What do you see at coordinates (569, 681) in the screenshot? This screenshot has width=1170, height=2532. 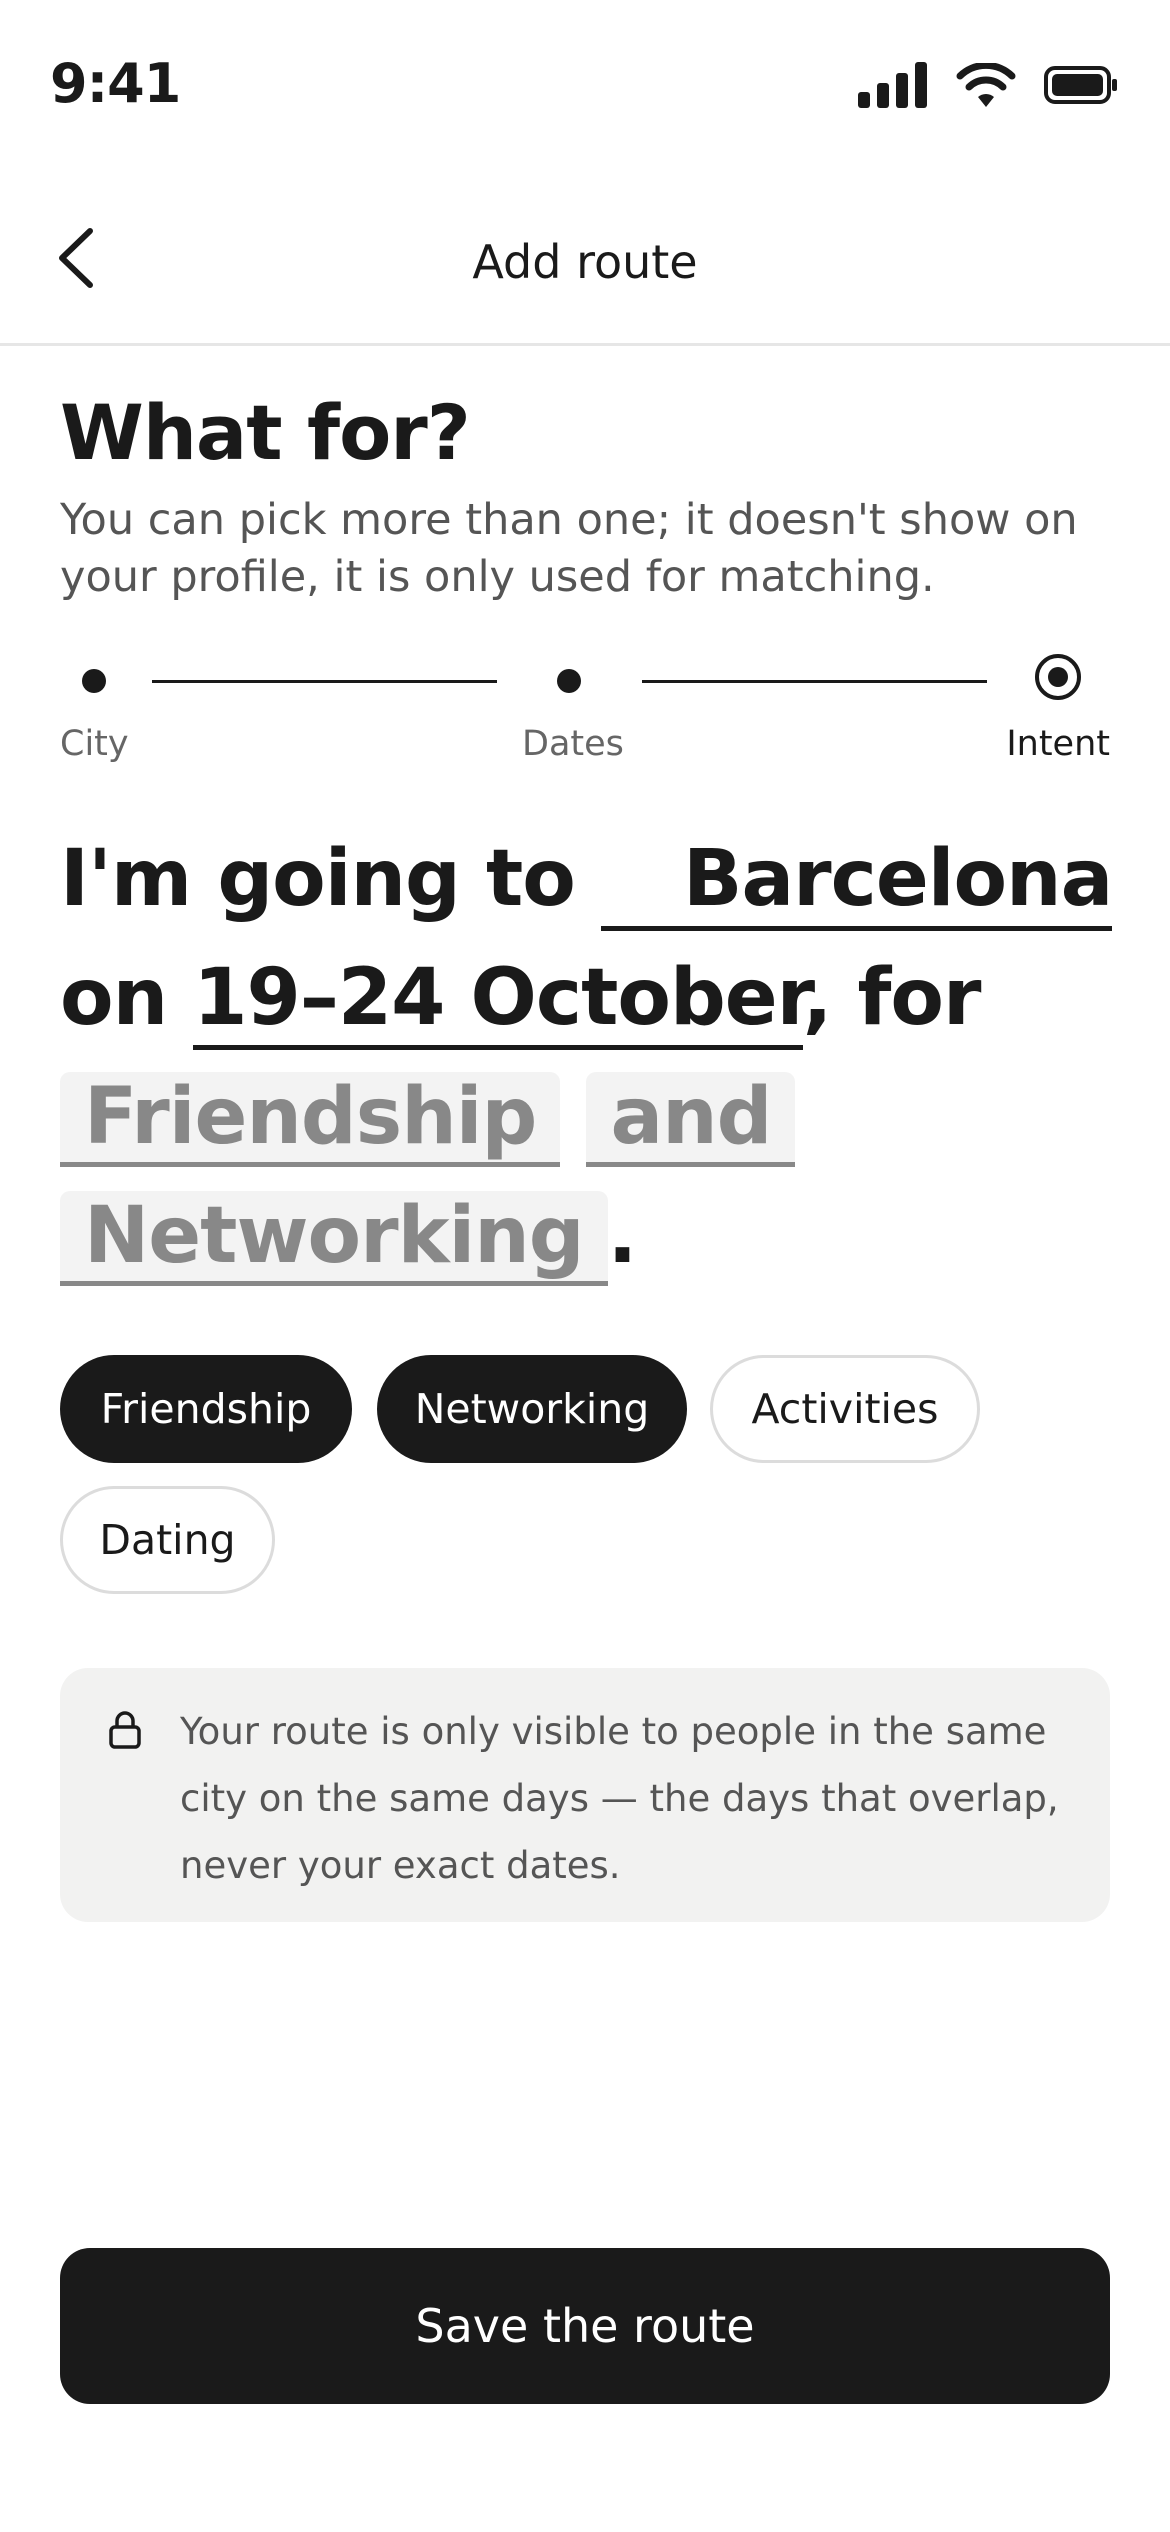 I see `step-dates-dot` at bounding box center [569, 681].